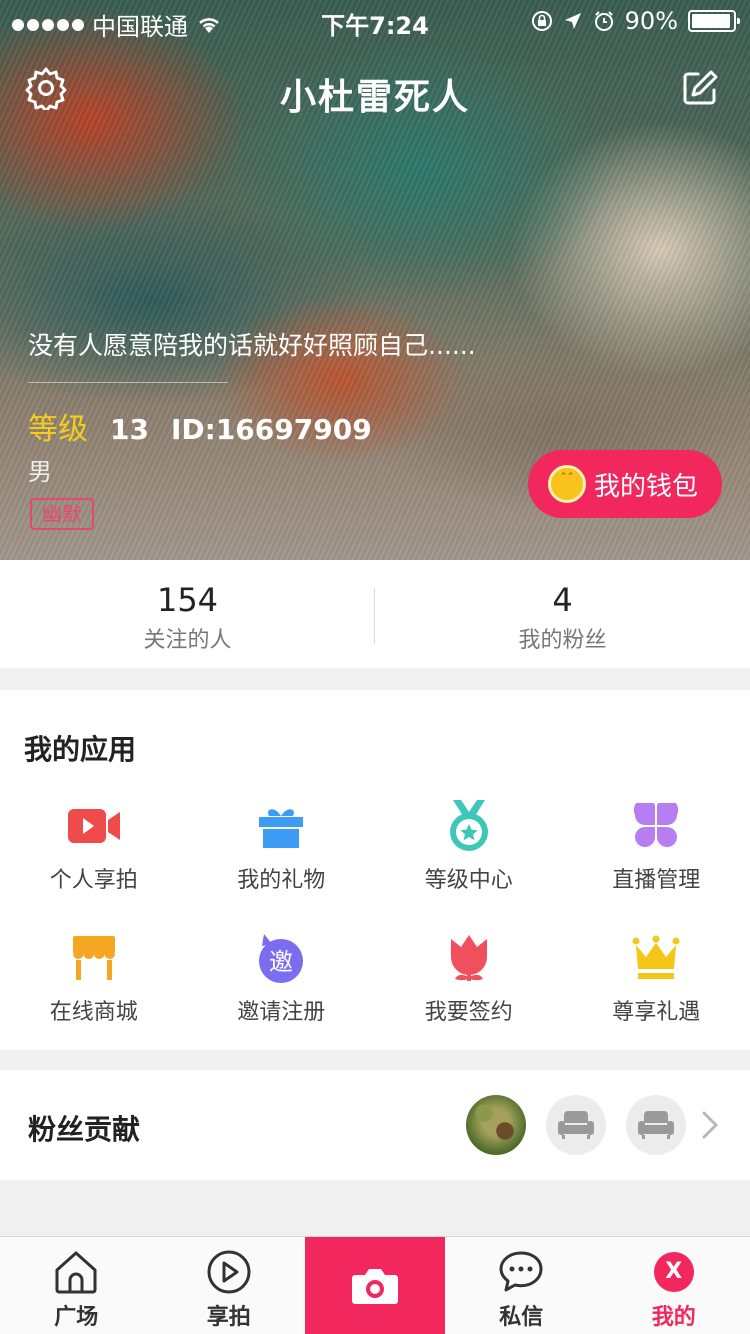  I want to click on fans-title: 粉丝贡献, so click(84, 1129).